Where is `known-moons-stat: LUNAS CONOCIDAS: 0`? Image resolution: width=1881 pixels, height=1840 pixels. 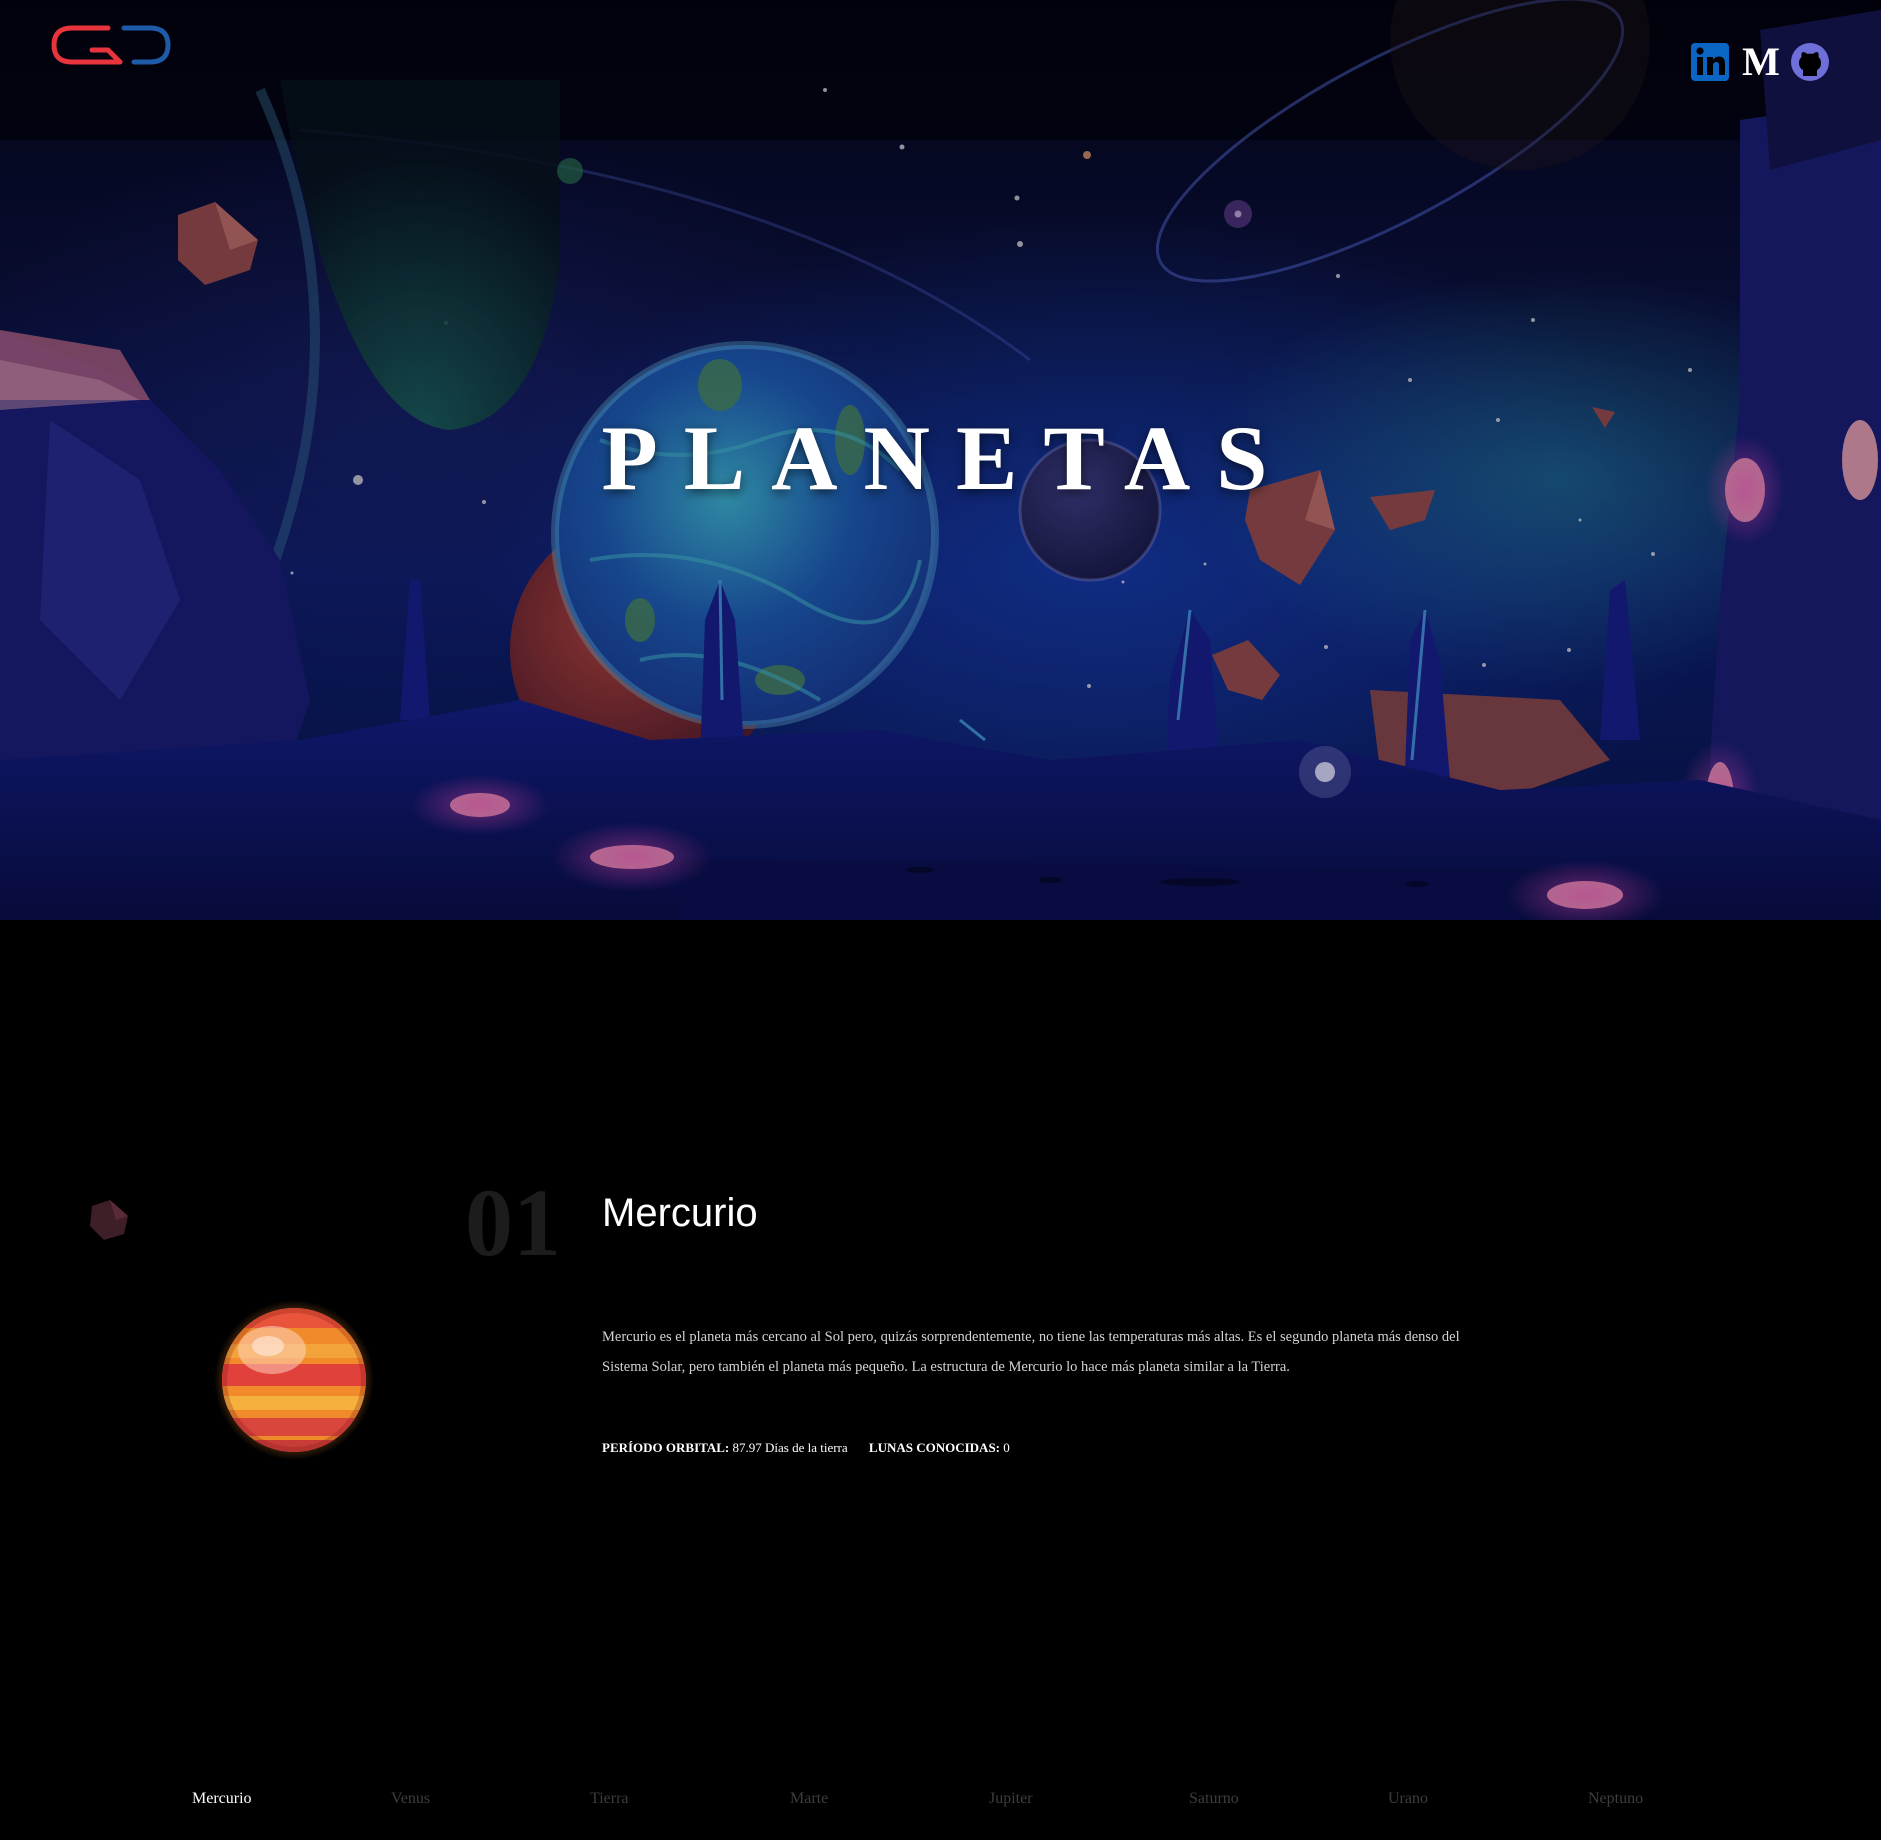 known-moons-stat: LUNAS CONOCIDAS: 0 is located at coordinates (939, 1447).